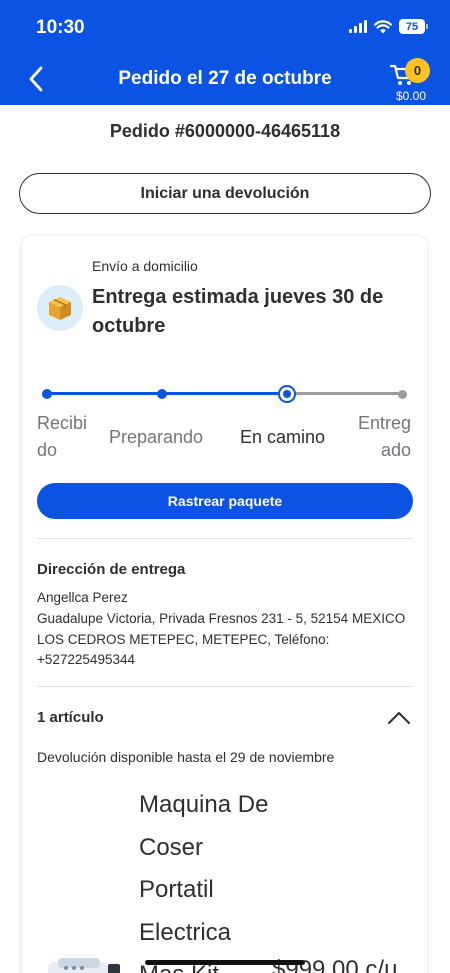 Image resolution: width=450 pixels, height=973 pixels. Describe the element at coordinates (411, 96) in the screenshot. I see `cart-total: $0.00` at that location.